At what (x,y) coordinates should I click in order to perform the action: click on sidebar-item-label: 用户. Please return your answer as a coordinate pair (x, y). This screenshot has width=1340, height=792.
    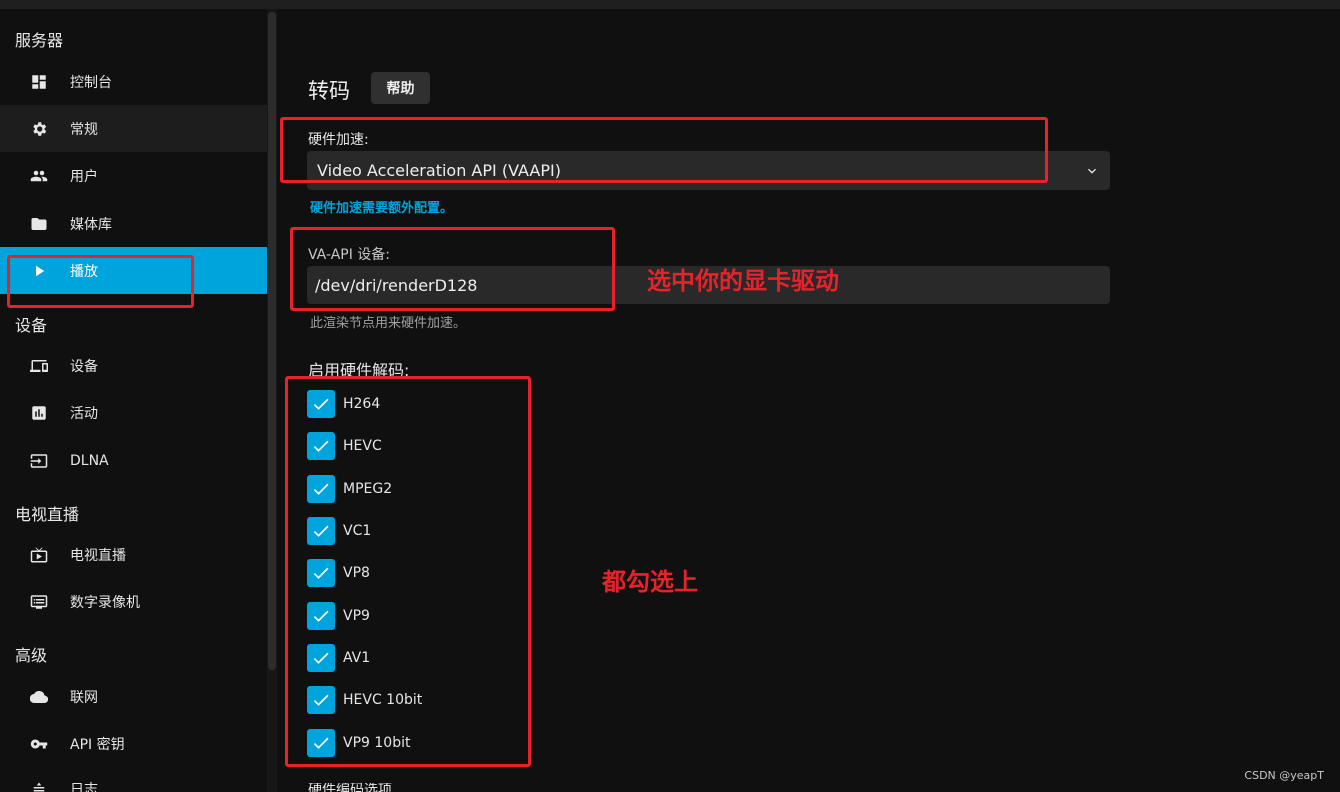
    Looking at the image, I should click on (84, 176).